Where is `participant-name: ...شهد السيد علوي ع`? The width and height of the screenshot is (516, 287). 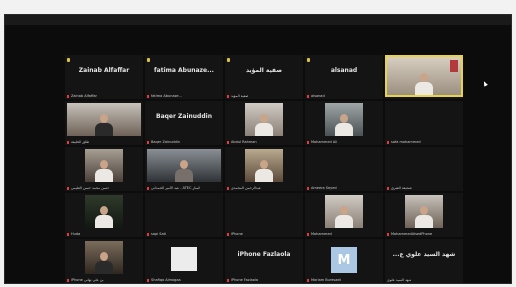
participant-name: ...شهد السيد علوي ع is located at coordinates (424, 254).